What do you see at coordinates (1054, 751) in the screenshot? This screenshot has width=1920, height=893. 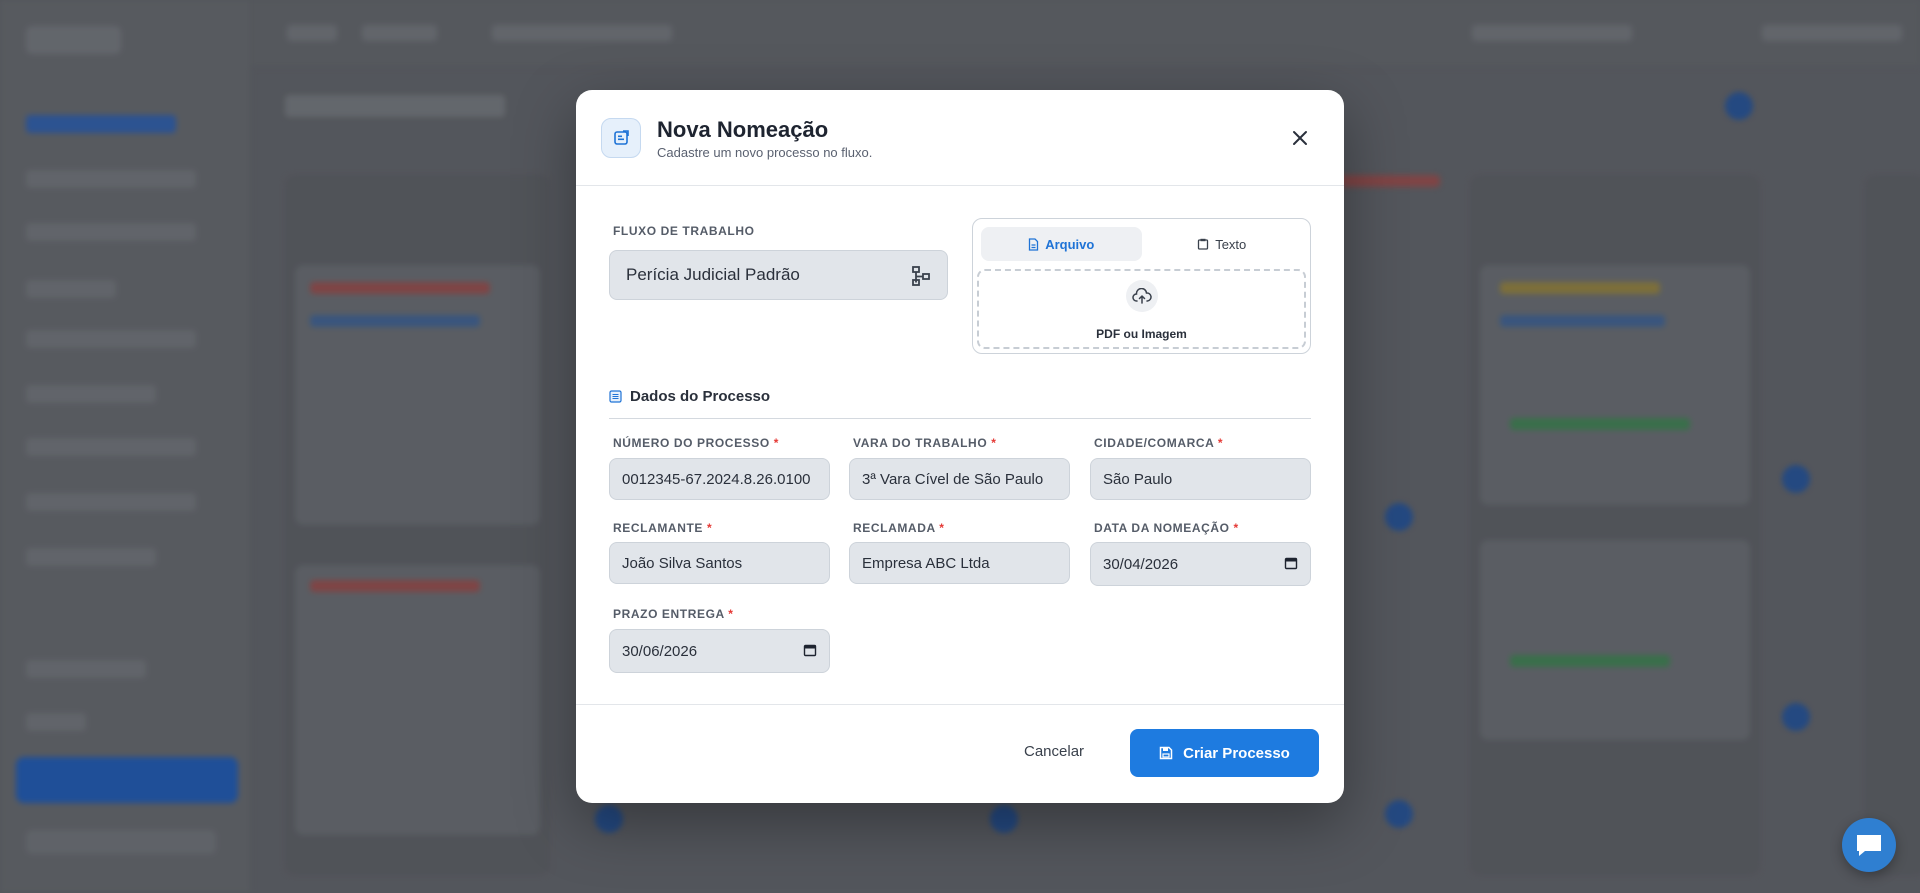 I see `cancel-button: Cancelar` at bounding box center [1054, 751].